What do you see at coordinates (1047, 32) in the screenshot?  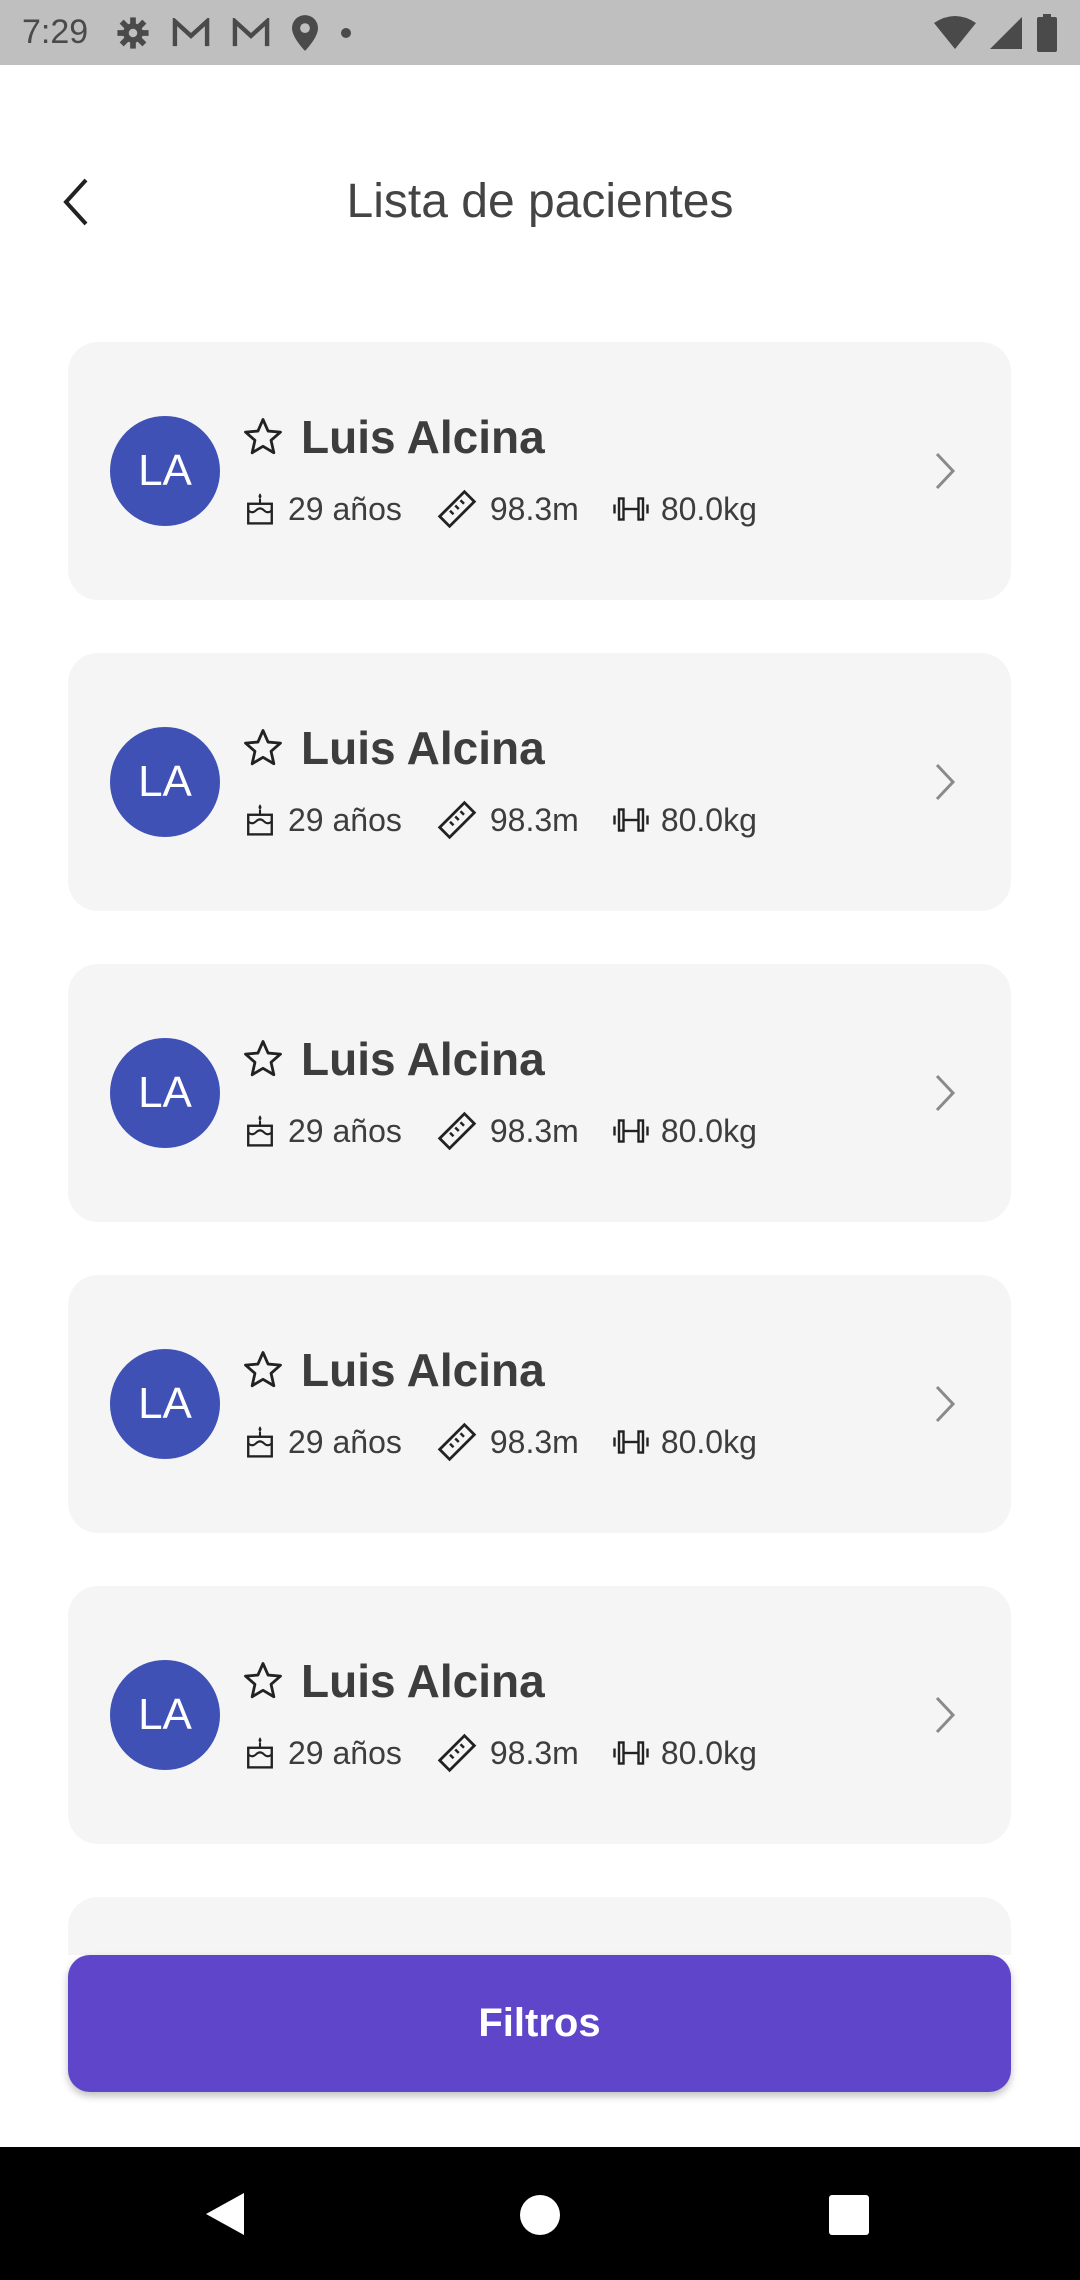 I see `battery-icon` at bounding box center [1047, 32].